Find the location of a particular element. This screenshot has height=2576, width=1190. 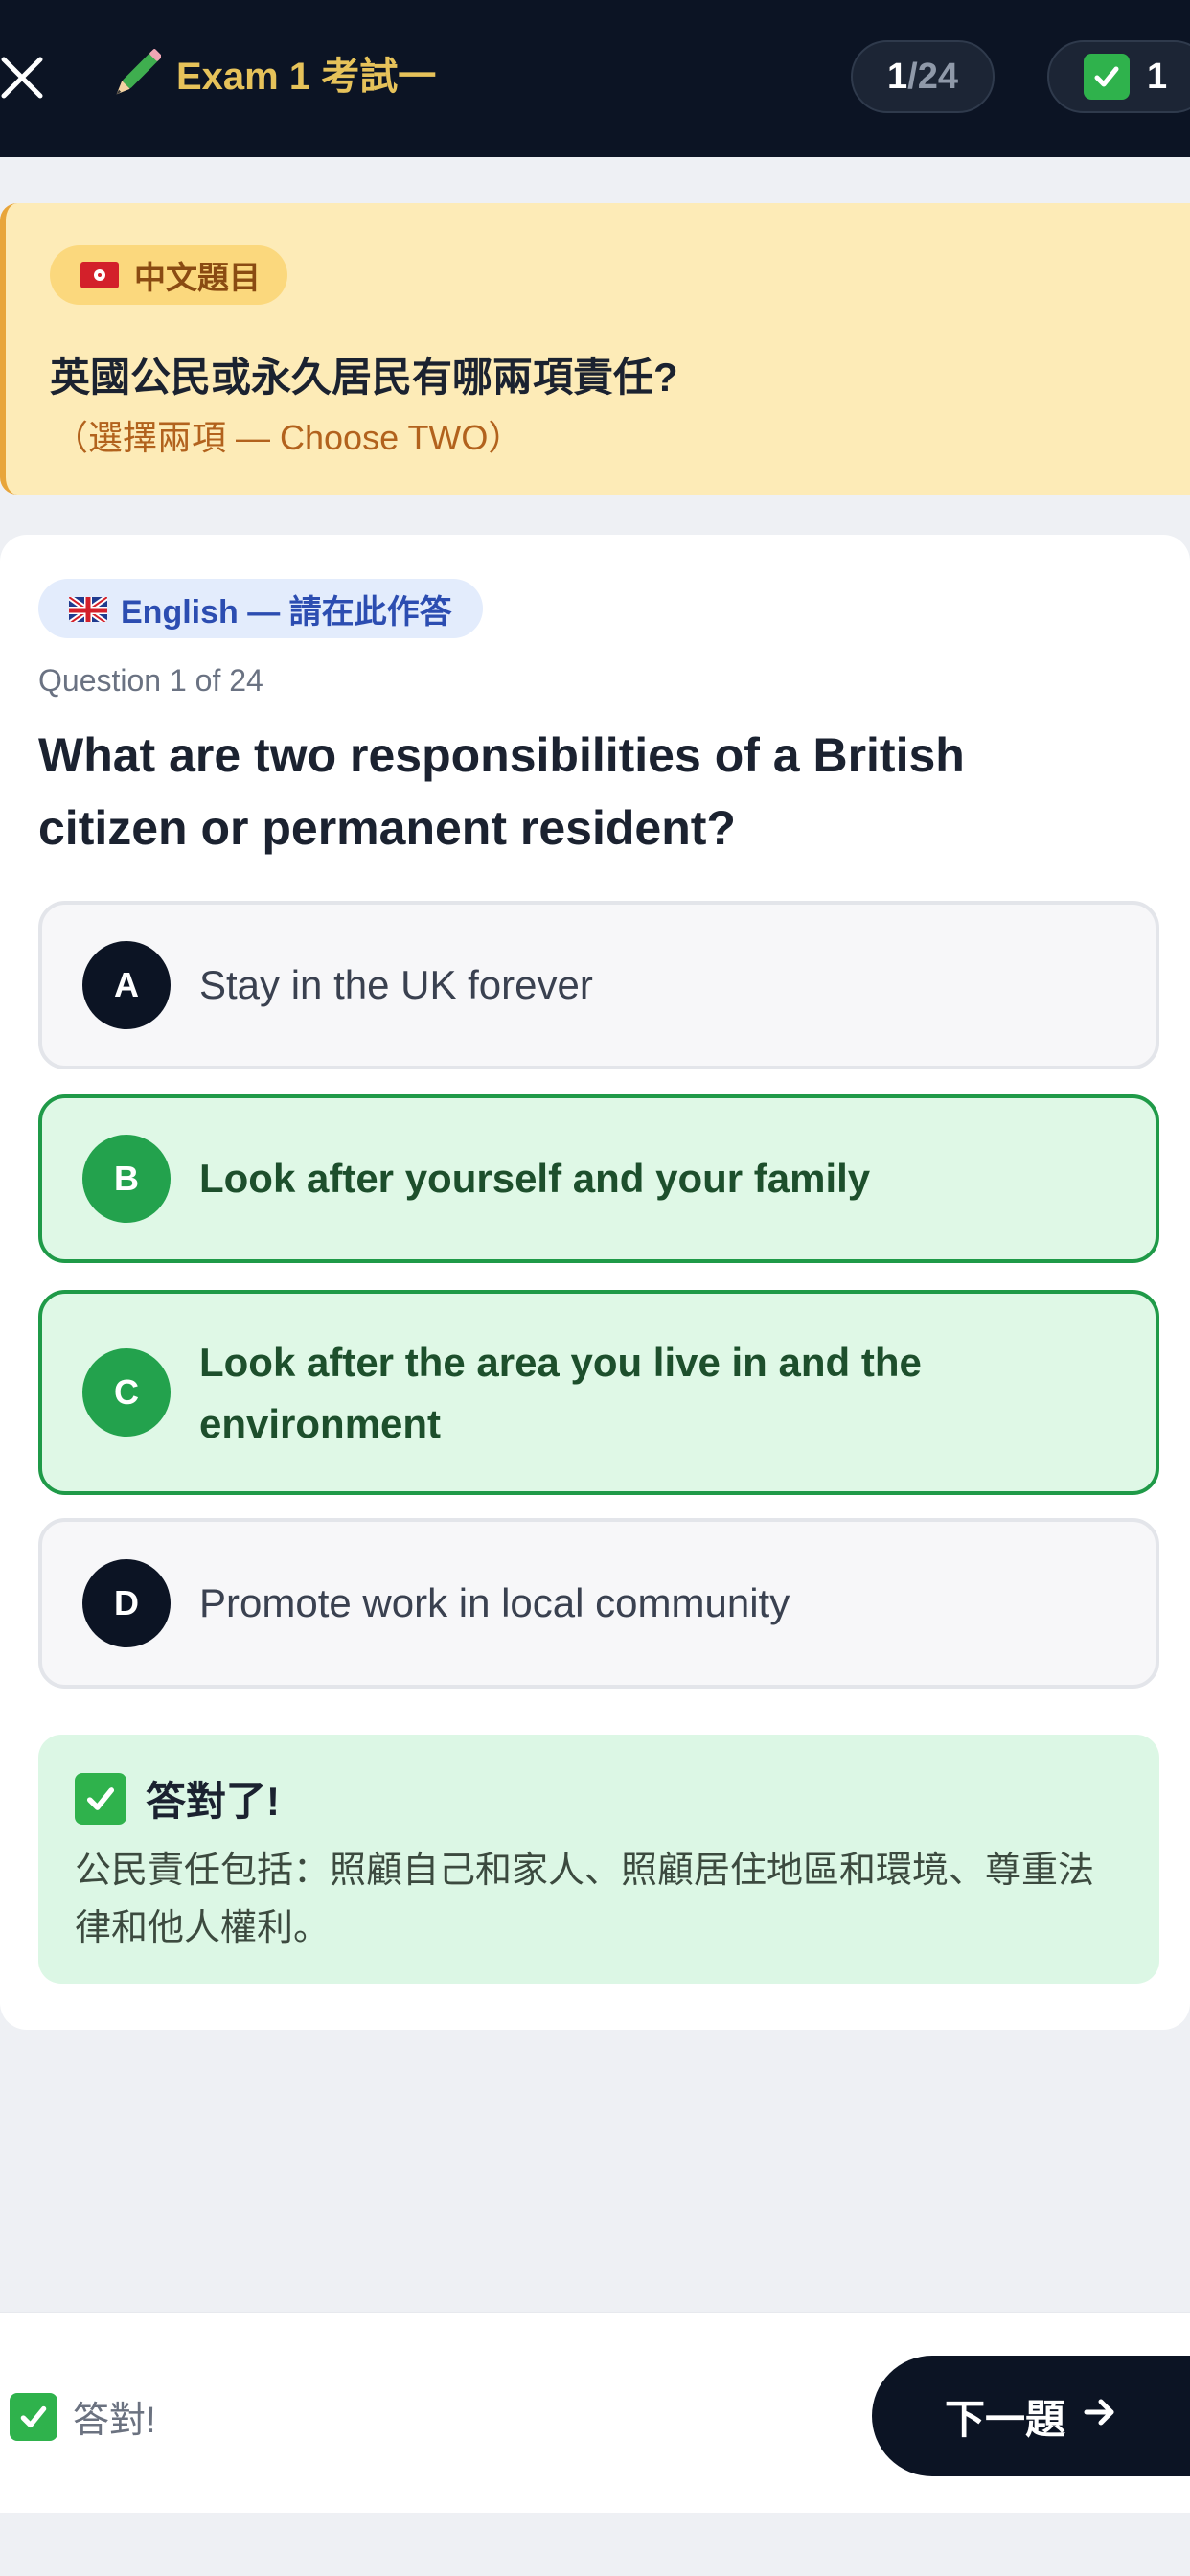

chinese-instruction: （選擇兩項 — Choose TWO） is located at coordinates (288, 437).